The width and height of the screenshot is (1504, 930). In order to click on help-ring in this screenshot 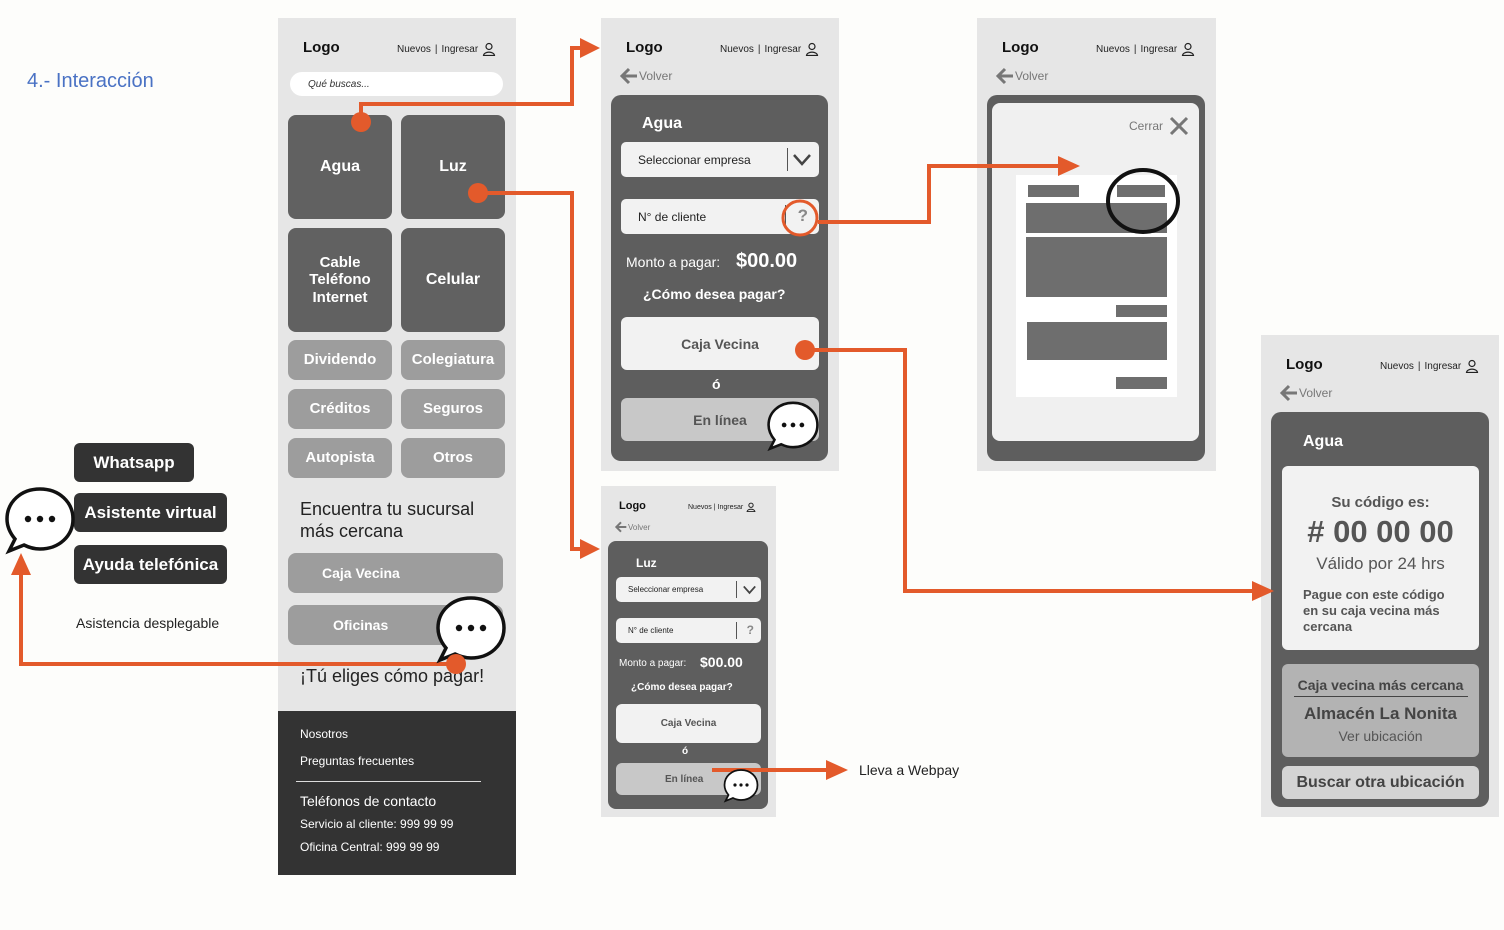, I will do `click(800, 218)`.